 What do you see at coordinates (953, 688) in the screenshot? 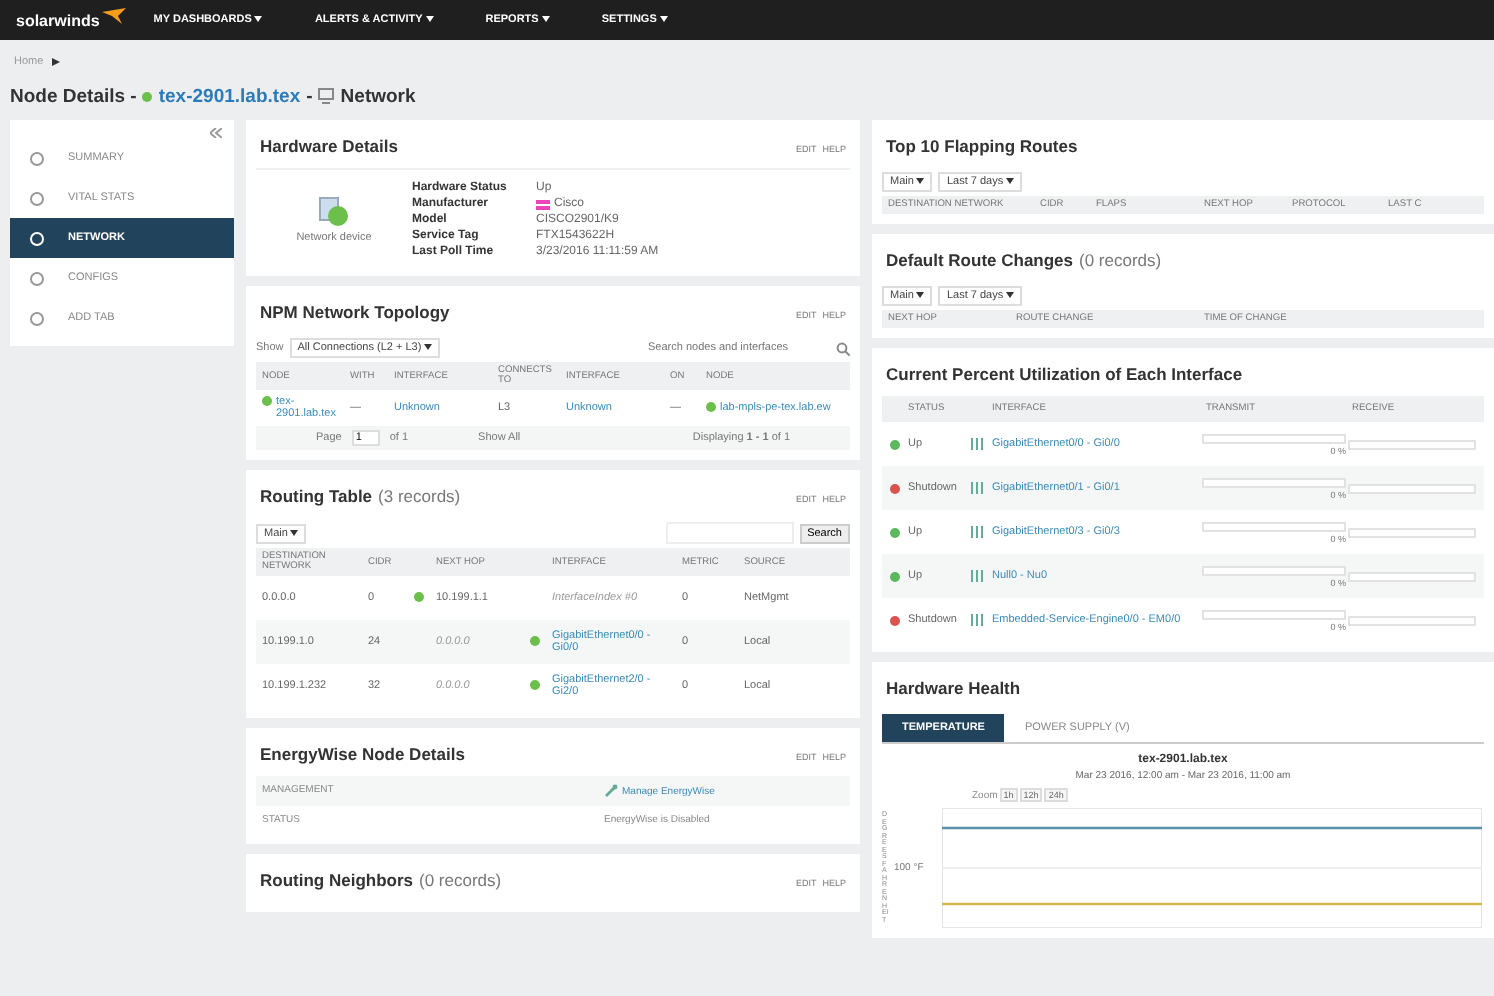
I see `panel-title: Hardware Health` at bounding box center [953, 688].